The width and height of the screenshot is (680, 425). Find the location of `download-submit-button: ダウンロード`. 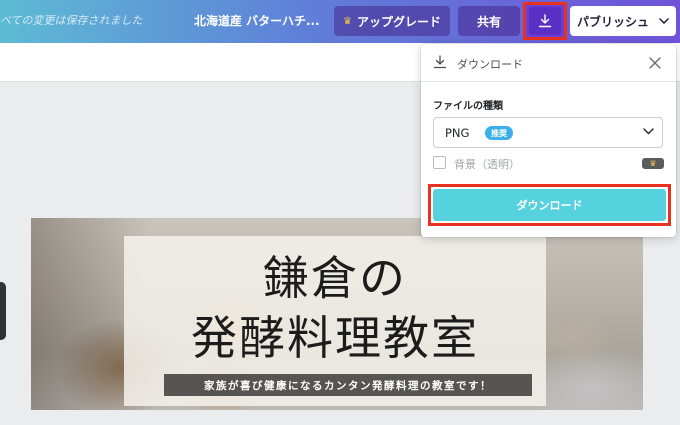

download-submit-button: ダウンロード is located at coordinates (549, 205).